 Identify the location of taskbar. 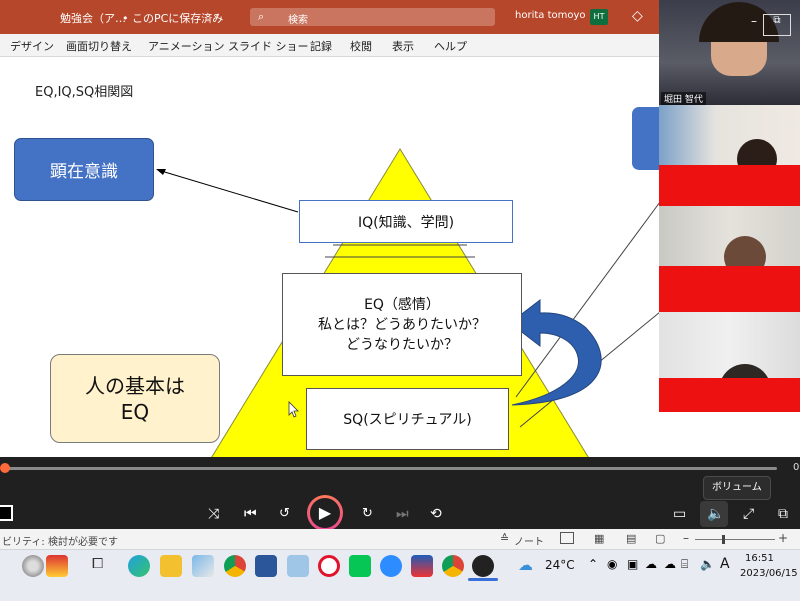
(400, 575).